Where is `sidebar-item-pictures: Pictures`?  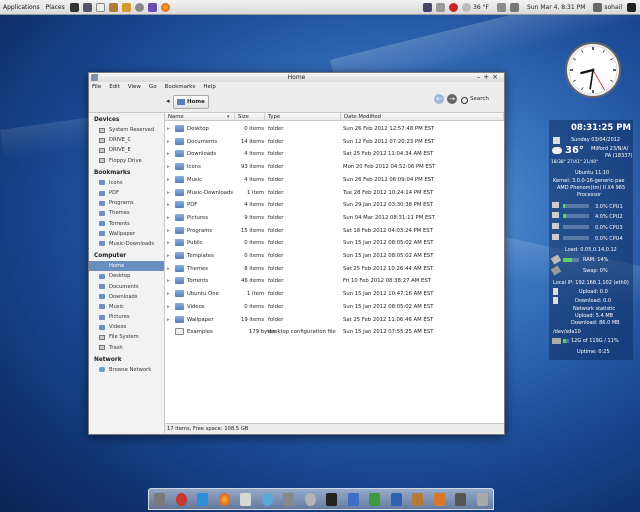 sidebar-item-pictures: Pictures is located at coordinates (126, 317).